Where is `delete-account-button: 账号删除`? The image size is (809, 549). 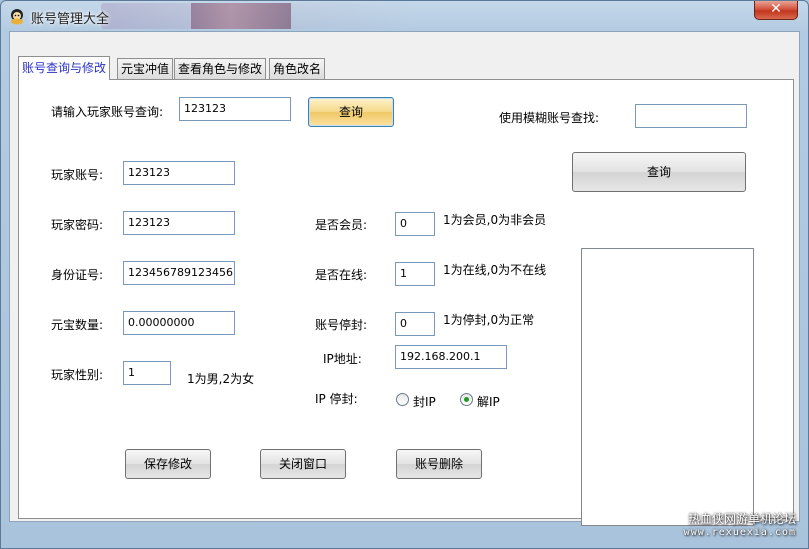 delete-account-button: 账号删除 is located at coordinates (439, 464).